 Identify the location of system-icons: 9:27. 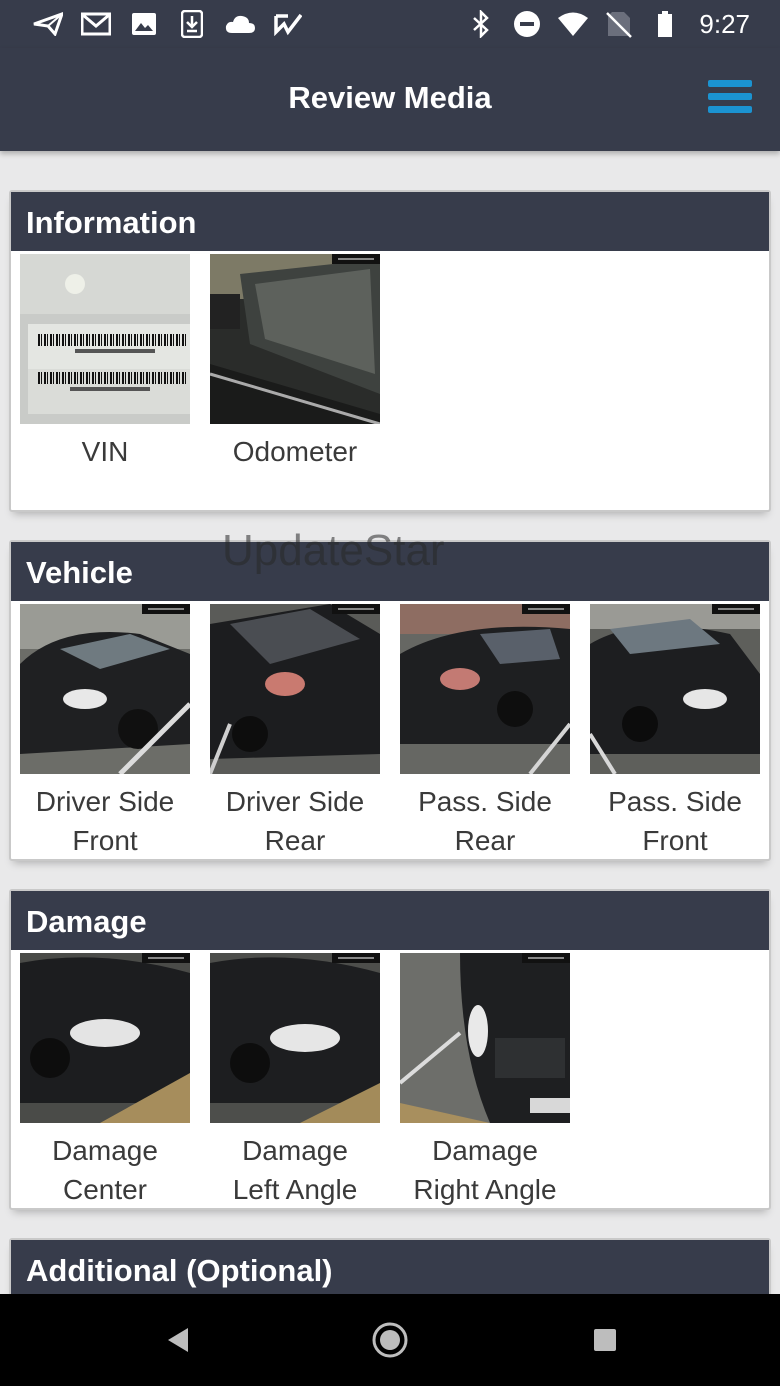
(607, 24).